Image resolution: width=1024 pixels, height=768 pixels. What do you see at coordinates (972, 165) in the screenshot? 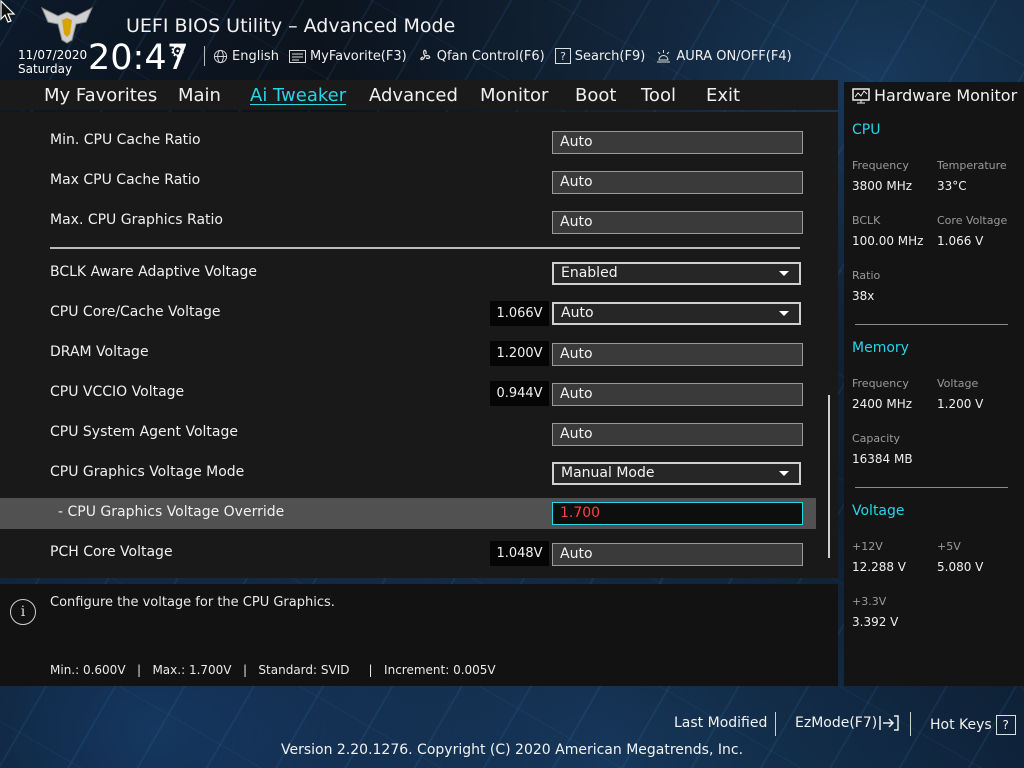
I see `cpu-temperature-label: Temperature` at bounding box center [972, 165].